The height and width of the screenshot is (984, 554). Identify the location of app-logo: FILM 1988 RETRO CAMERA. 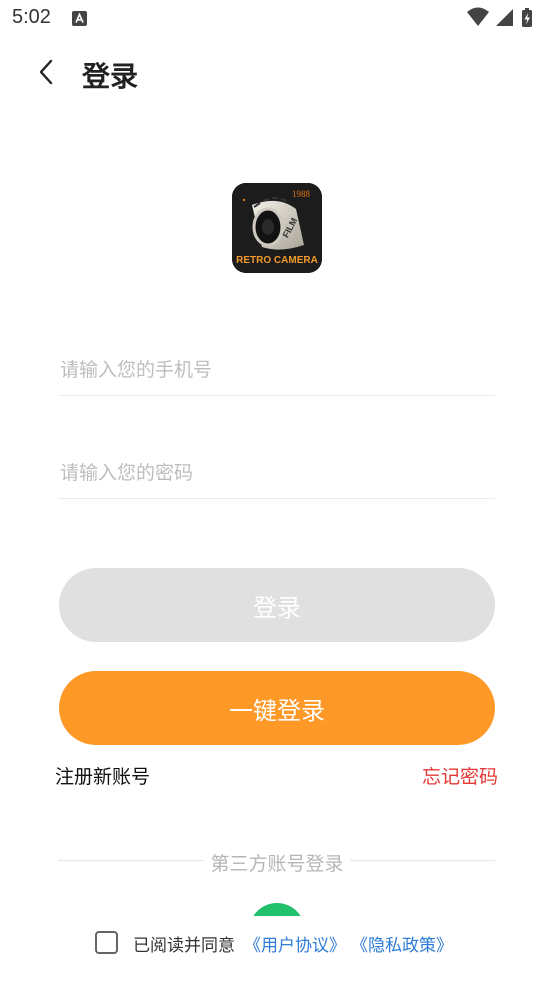
(277, 228).